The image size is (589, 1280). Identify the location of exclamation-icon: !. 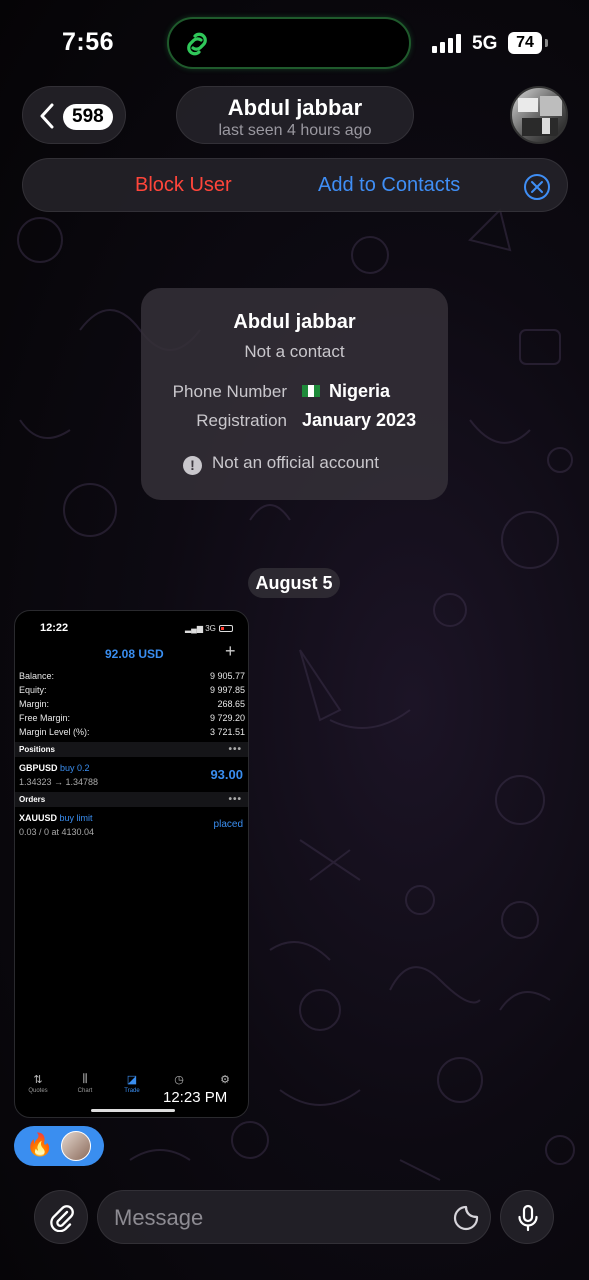
(192, 465).